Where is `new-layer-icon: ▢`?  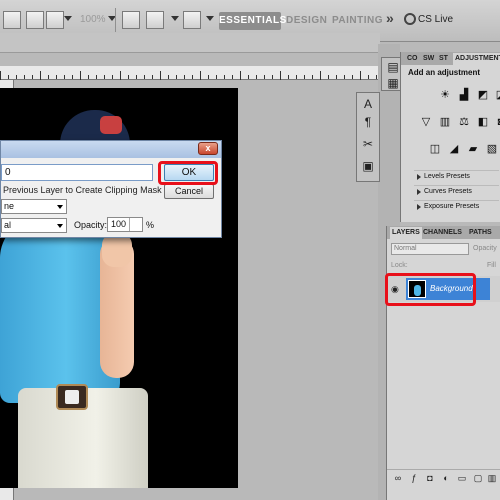 new-layer-icon: ▢ is located at coordinates (478, 478).